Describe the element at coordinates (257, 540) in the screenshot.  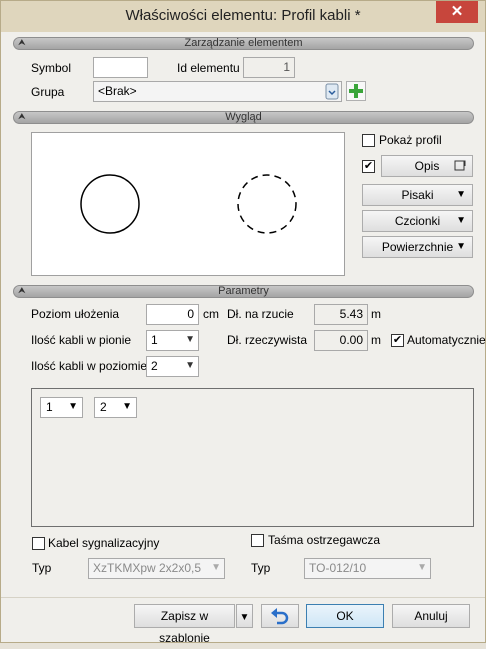
I see `warning-tape-checkbox` at that location.